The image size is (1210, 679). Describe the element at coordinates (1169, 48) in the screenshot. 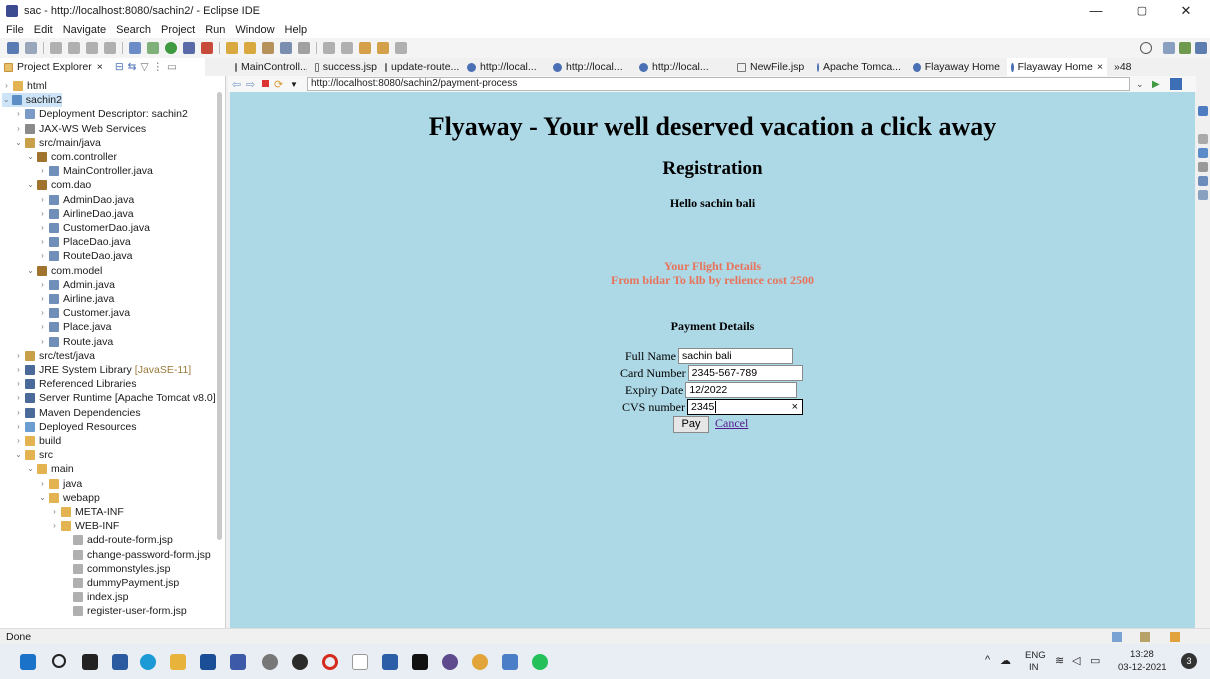

I see `open-perspective-icon` at that location.